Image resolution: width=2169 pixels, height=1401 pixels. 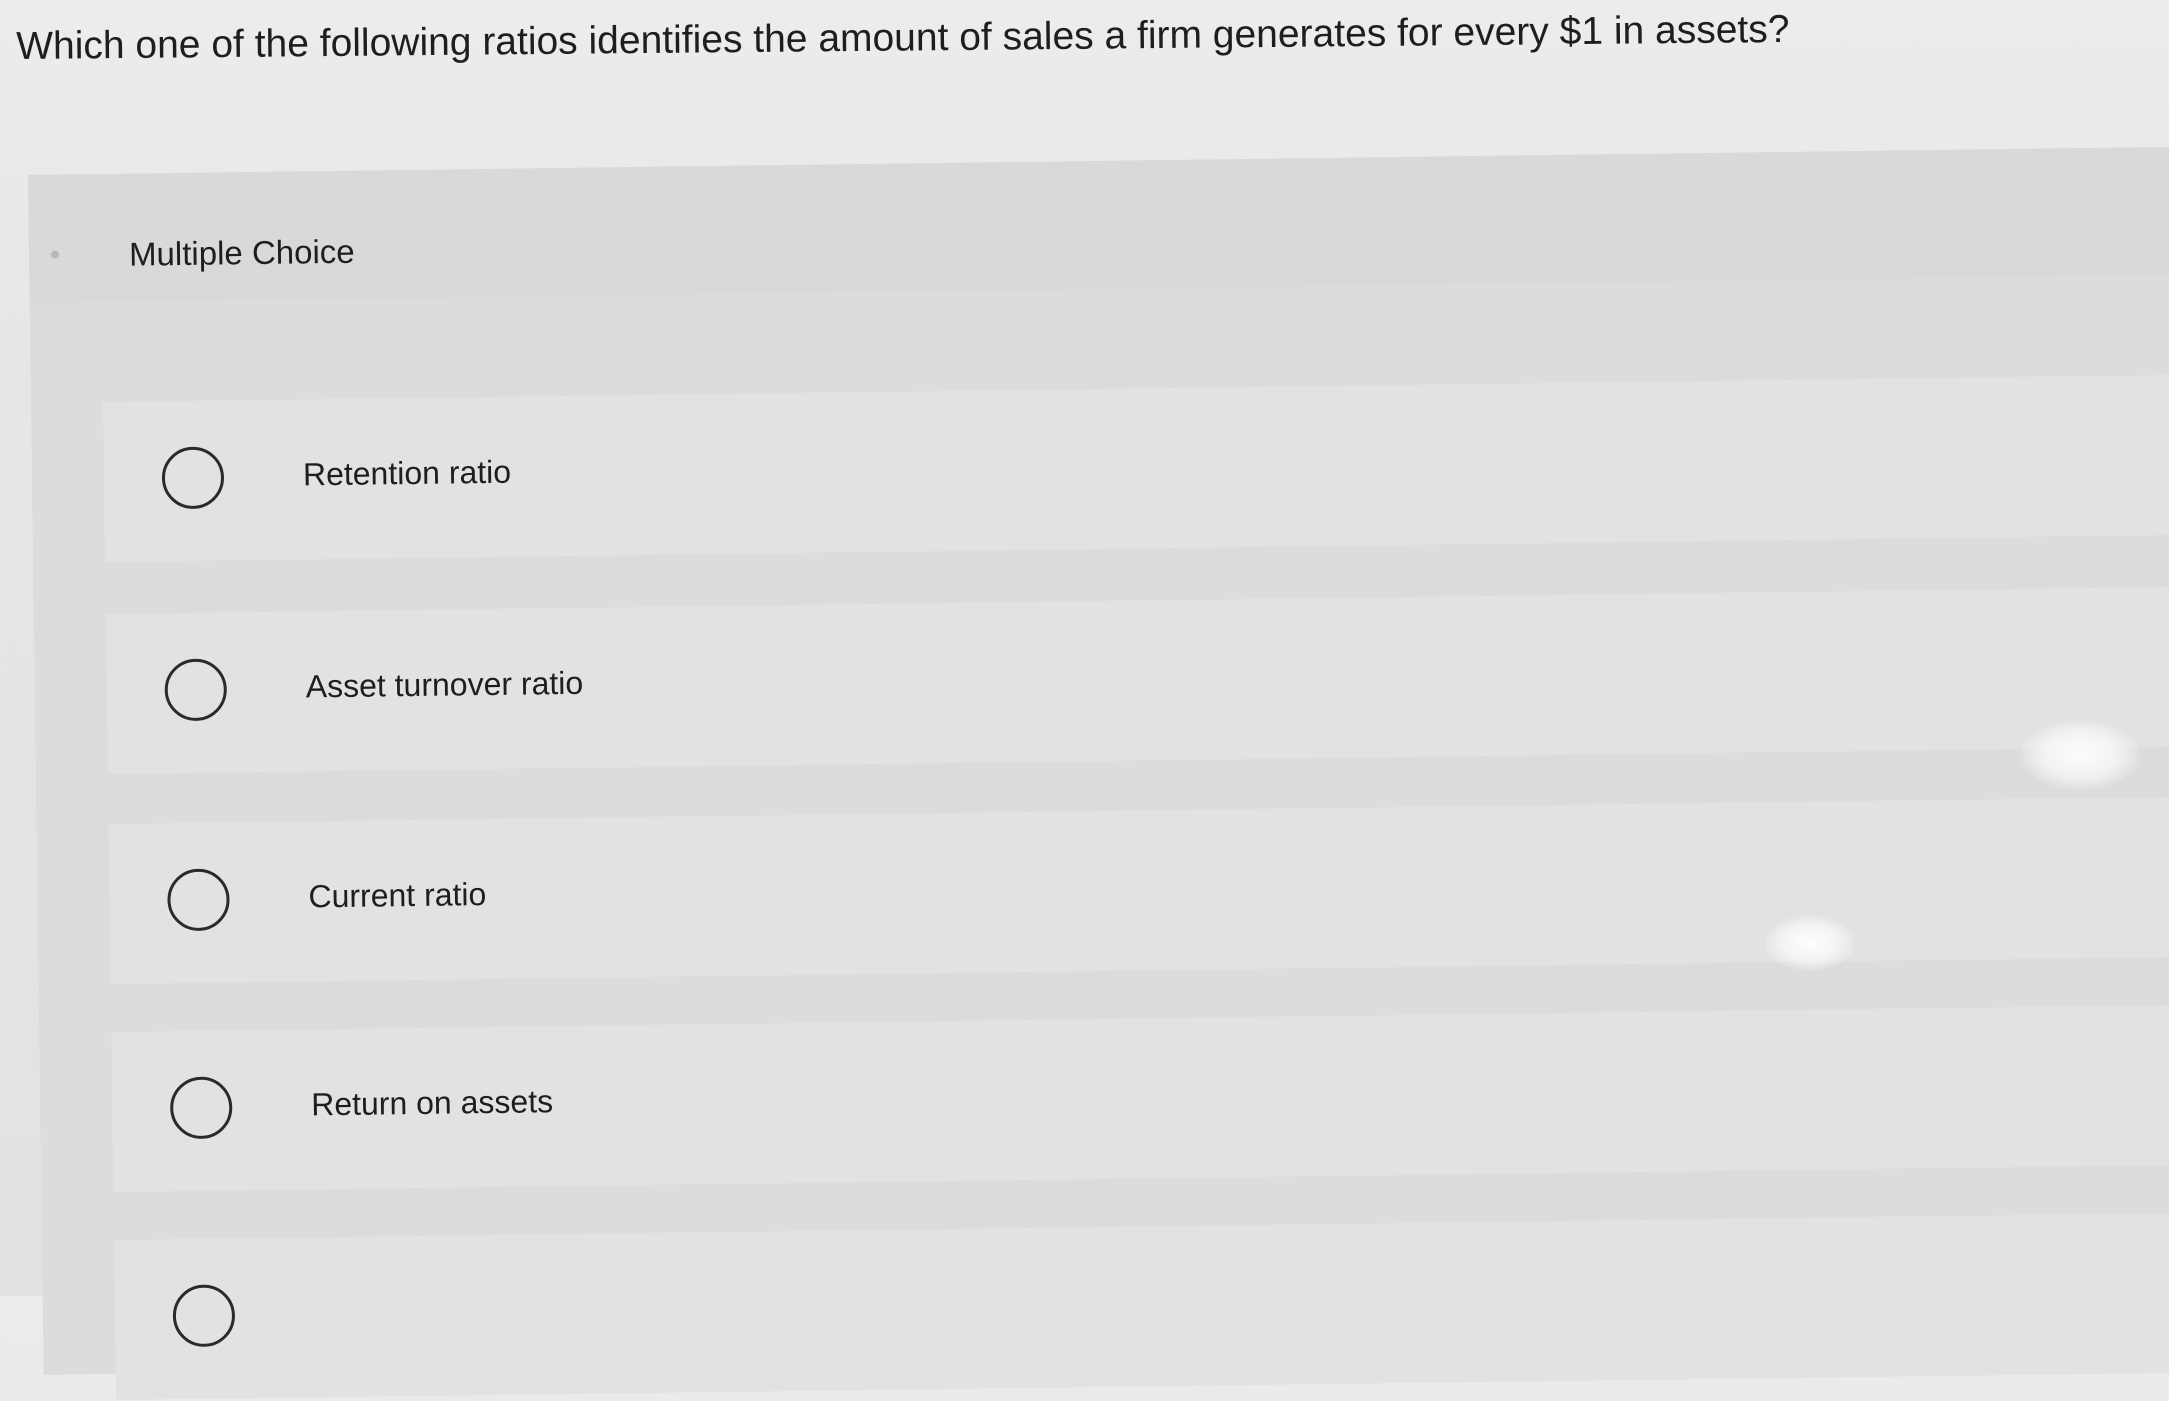 I want to click on option-asset-turnover-ratio: Asset turnover ratio, so click(x=1137, y=680).